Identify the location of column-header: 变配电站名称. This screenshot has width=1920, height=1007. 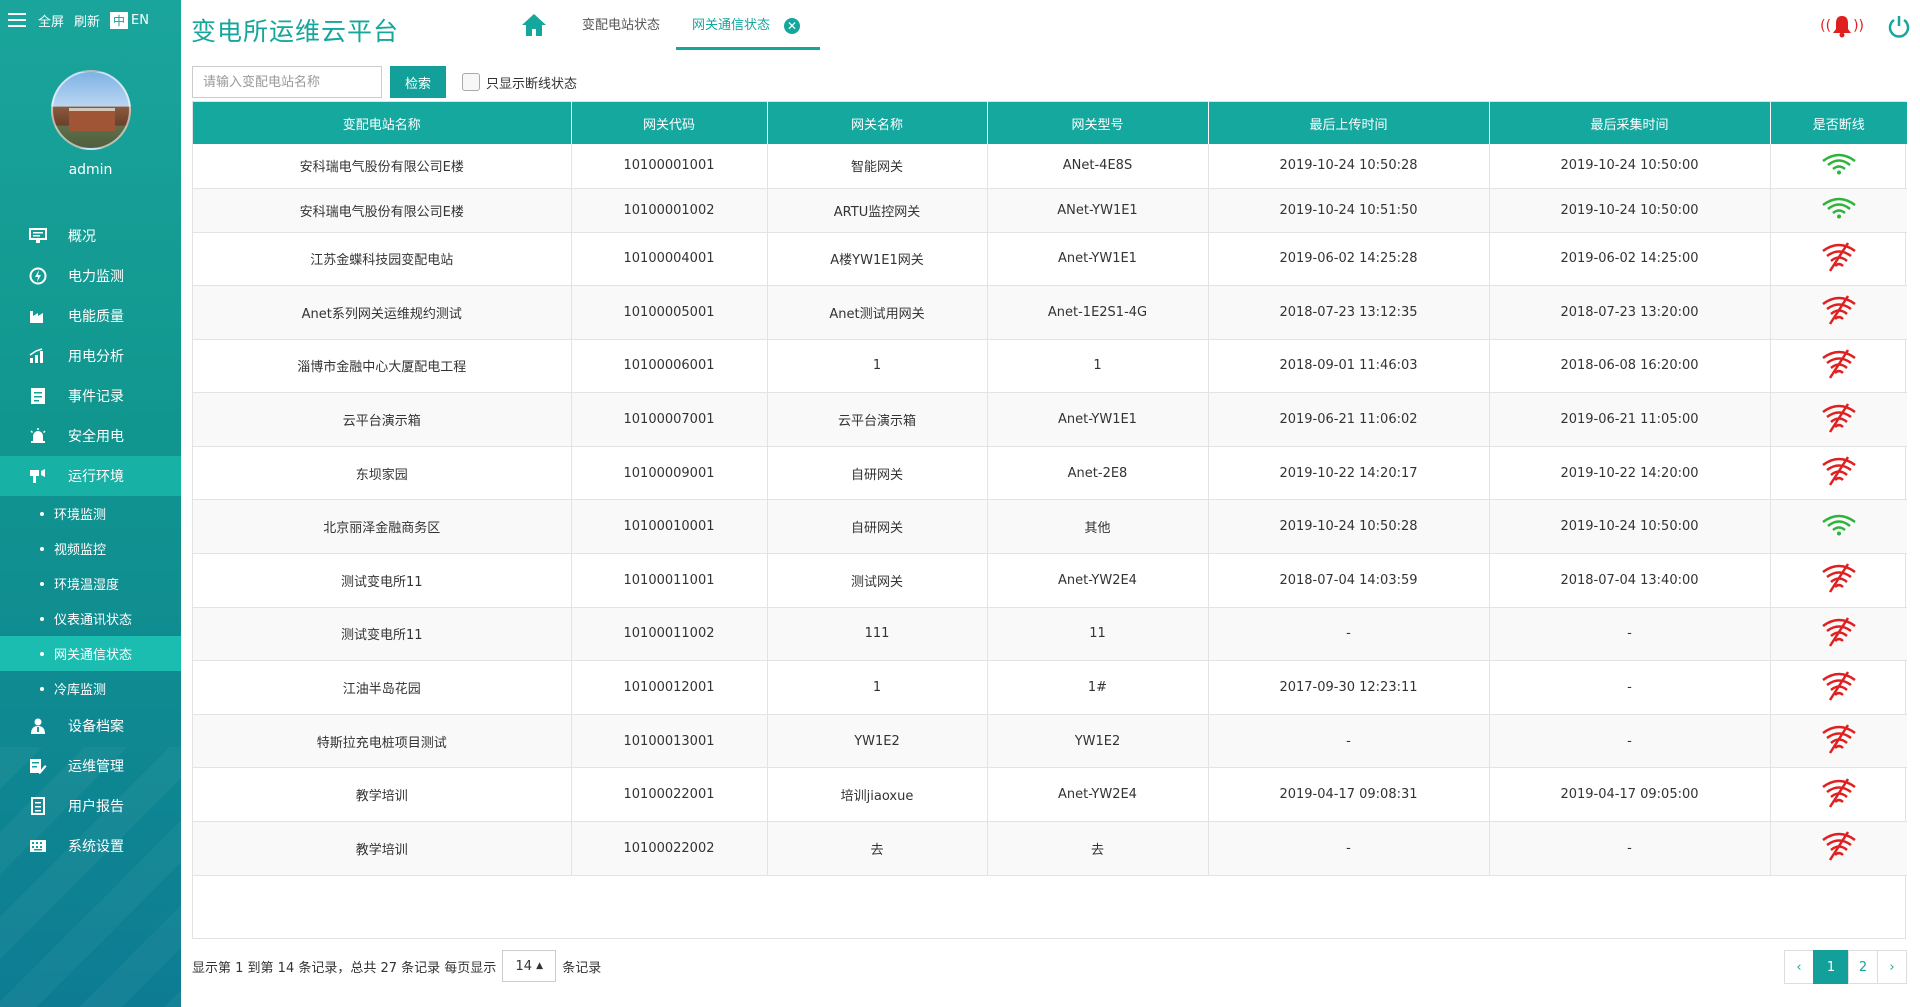
(382, 123).